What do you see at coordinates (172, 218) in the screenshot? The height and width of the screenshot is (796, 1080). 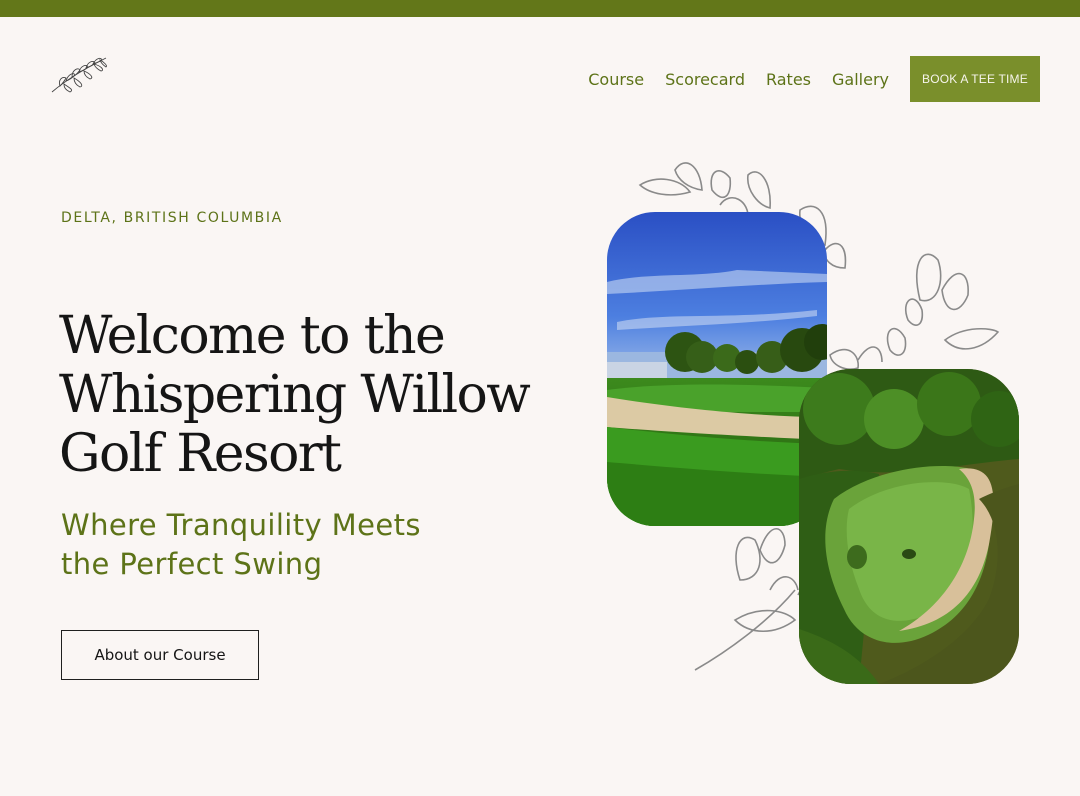 I see `location-label: DELTA, BRITISH COLUMBIA` at bounding box center [172, 218].